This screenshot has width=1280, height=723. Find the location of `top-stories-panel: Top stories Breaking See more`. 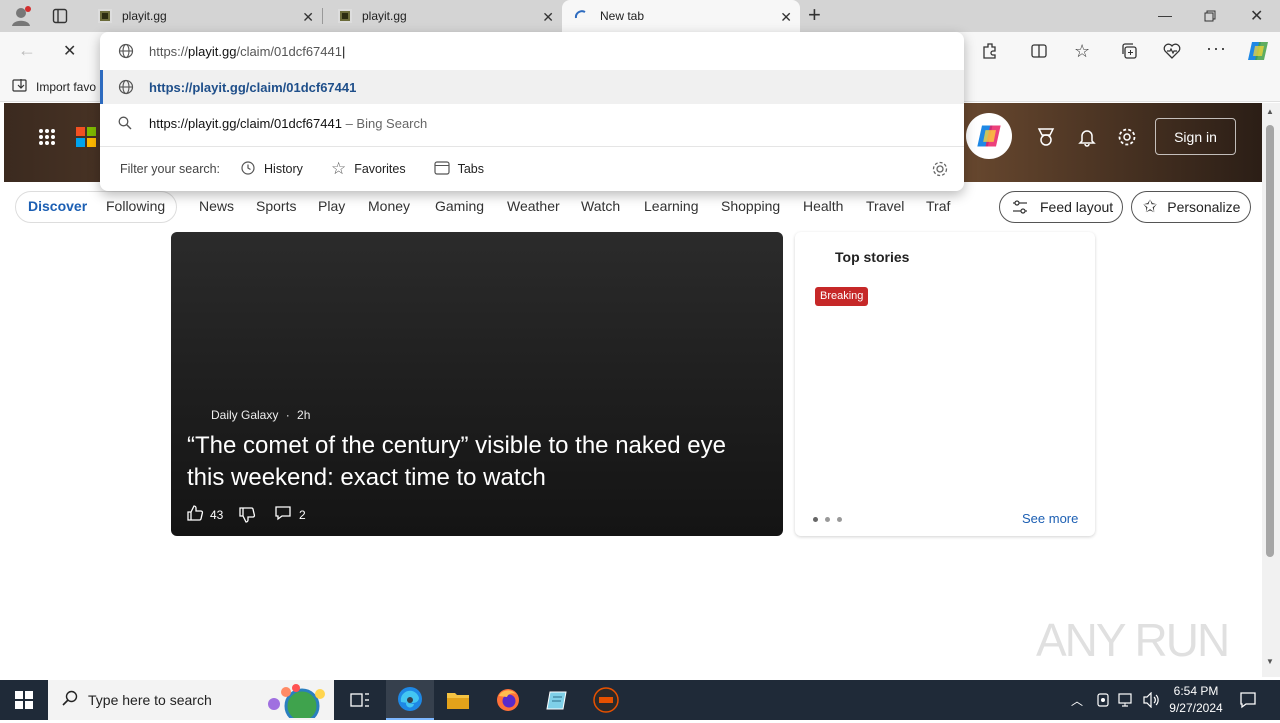

top-stories-panel: Top stories Breaking See more is located at coordinates (945, 384).